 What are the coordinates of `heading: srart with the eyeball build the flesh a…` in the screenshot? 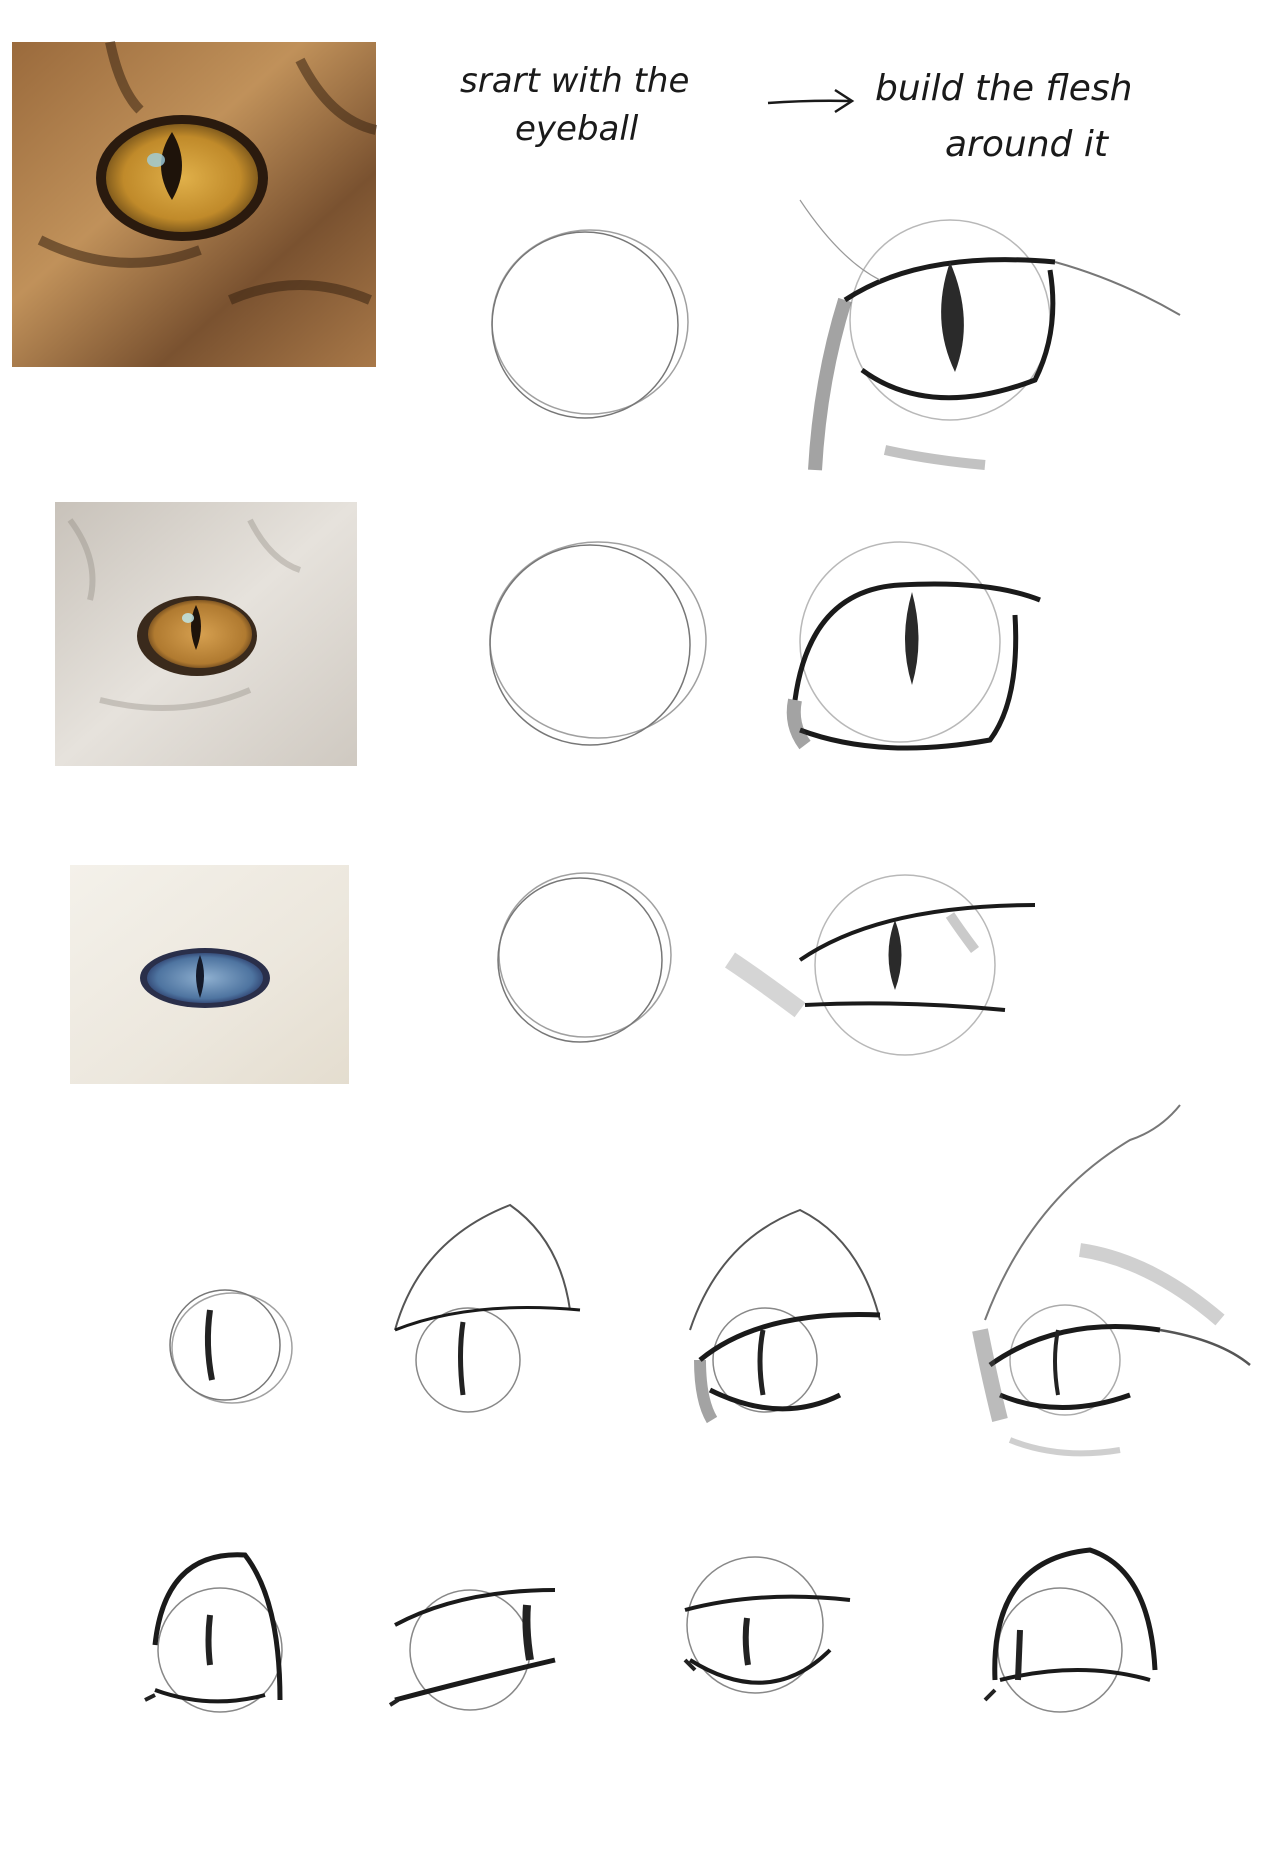 It's located at (796, 113).